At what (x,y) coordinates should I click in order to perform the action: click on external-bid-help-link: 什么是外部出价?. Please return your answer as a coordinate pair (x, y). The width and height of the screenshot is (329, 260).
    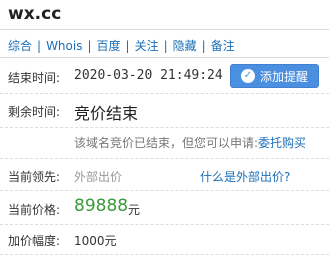
    Looking at the image, I should click on (245, 176).